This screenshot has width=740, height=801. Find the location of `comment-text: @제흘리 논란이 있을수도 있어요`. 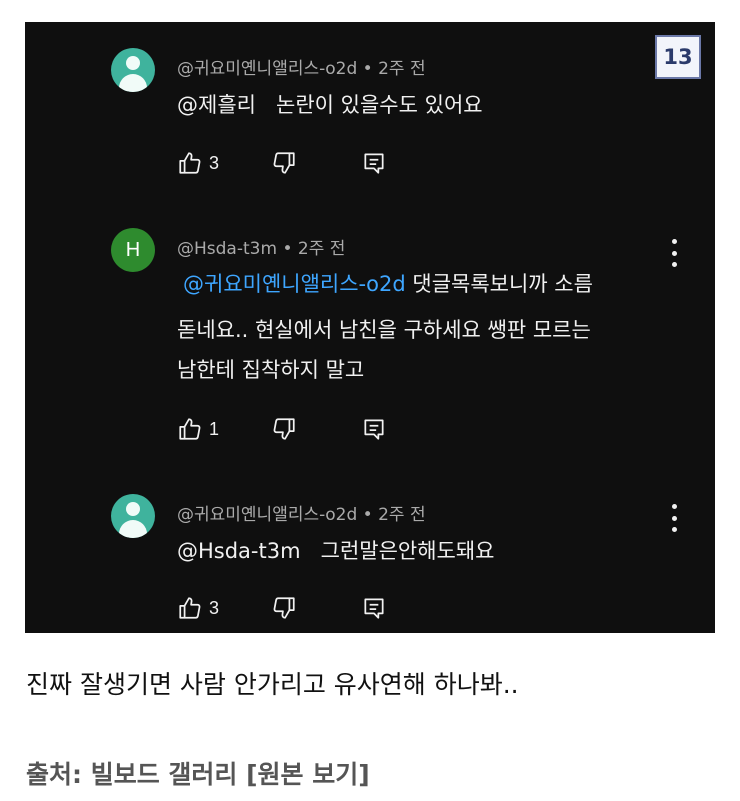

comment-text: @제흘리 논란이 있을수도 있어요 is located at coordinates (330, 105).